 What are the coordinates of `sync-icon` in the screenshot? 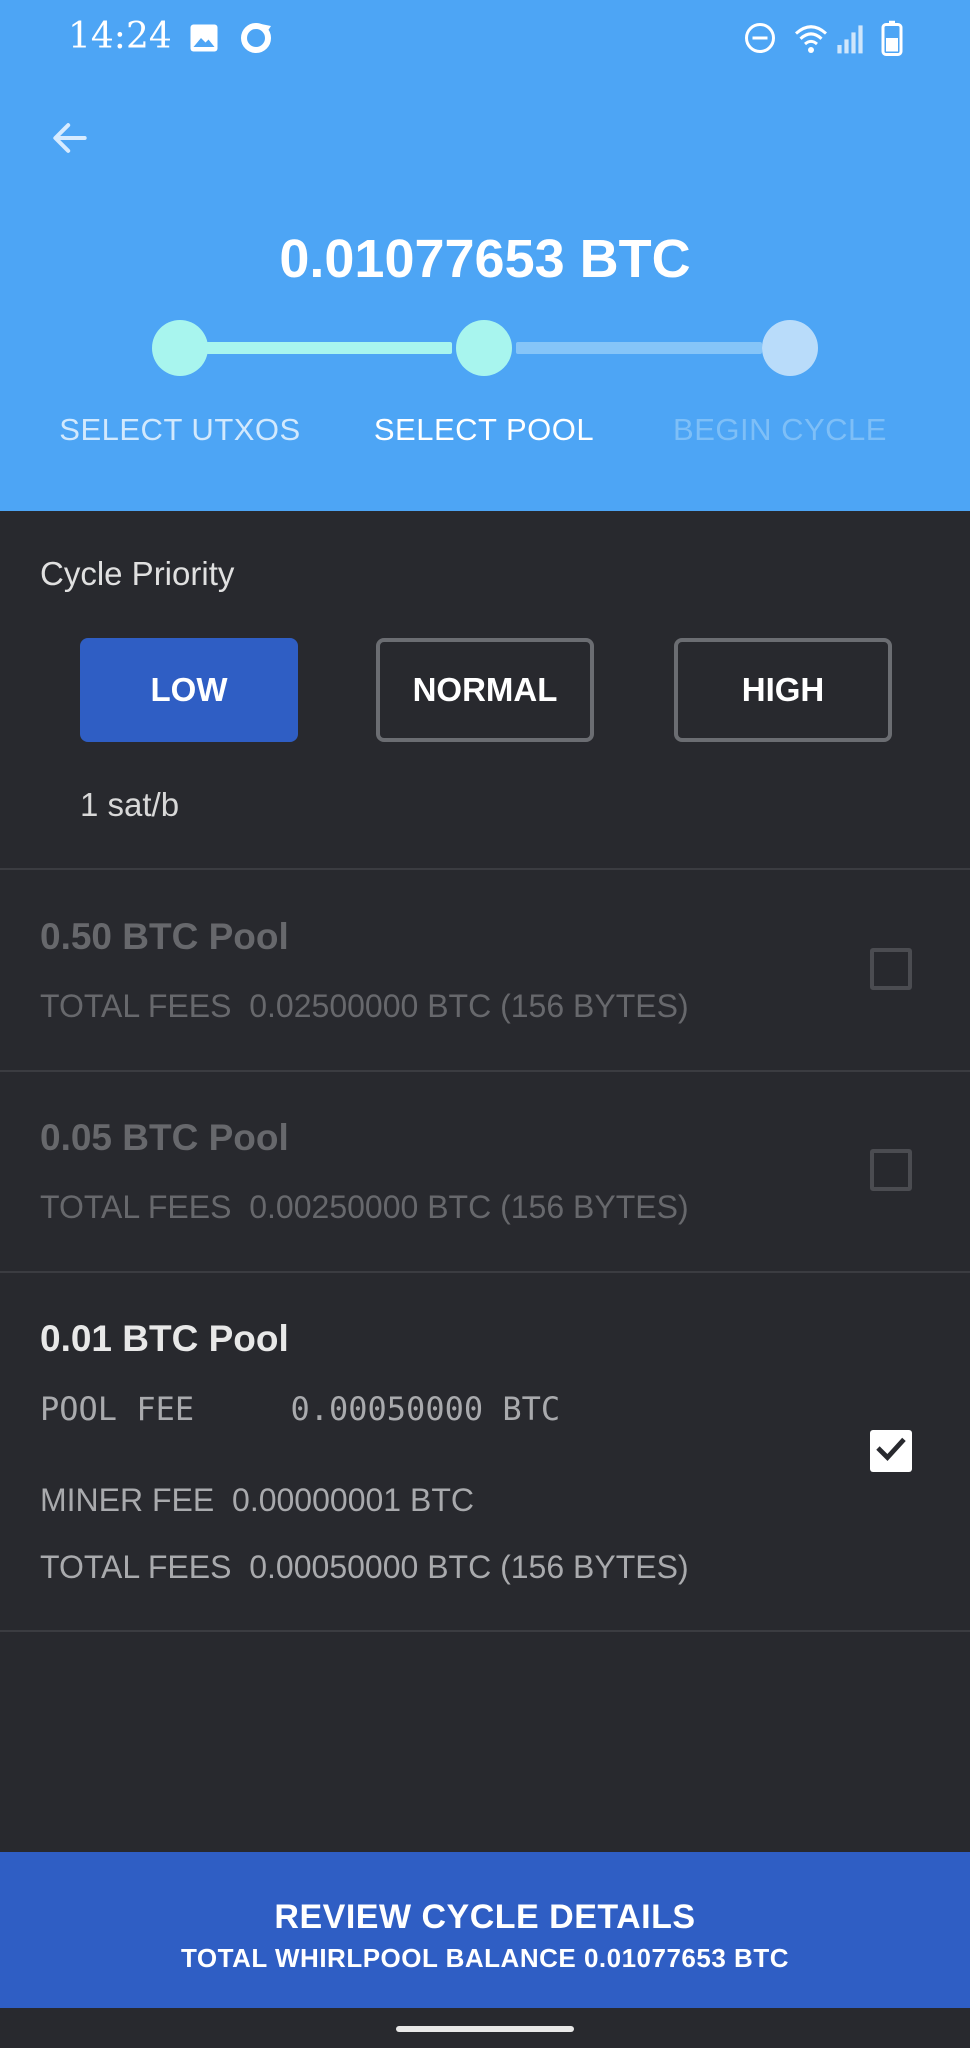 It's located at (256, 38).